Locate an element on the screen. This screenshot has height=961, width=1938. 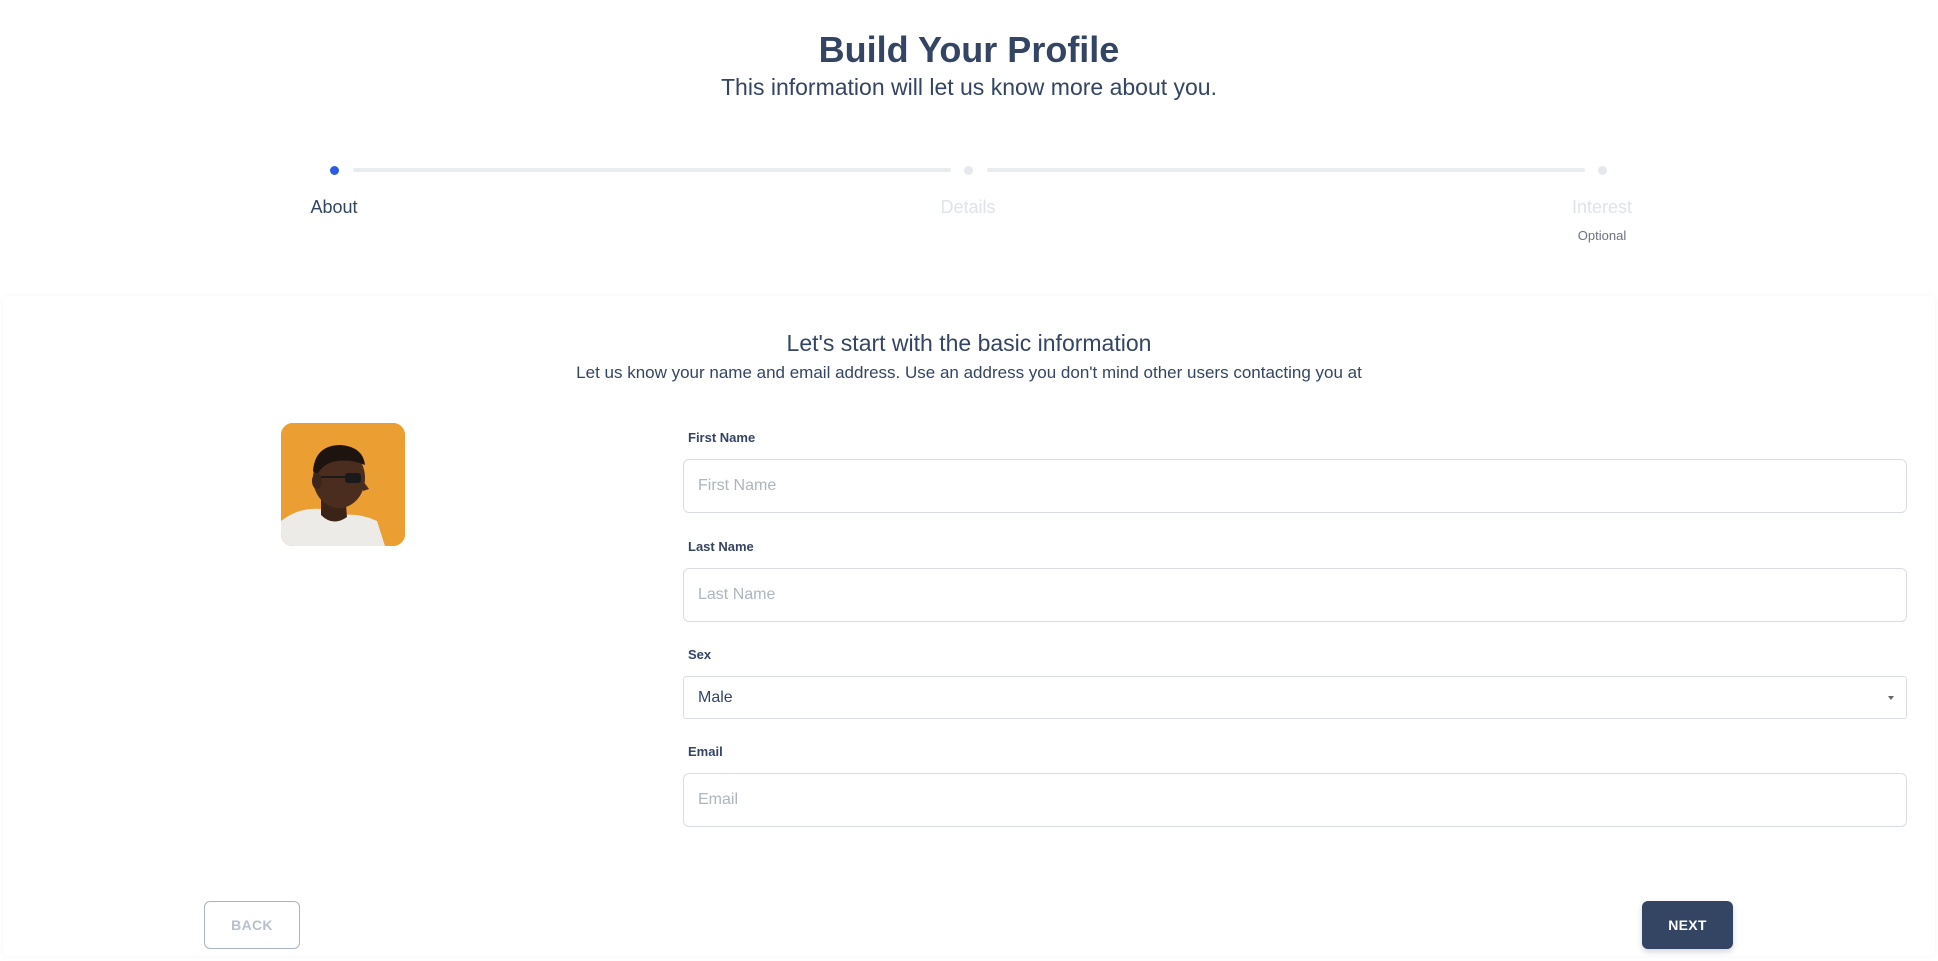
step-label-details: Details is located at coordinates (967, 207).